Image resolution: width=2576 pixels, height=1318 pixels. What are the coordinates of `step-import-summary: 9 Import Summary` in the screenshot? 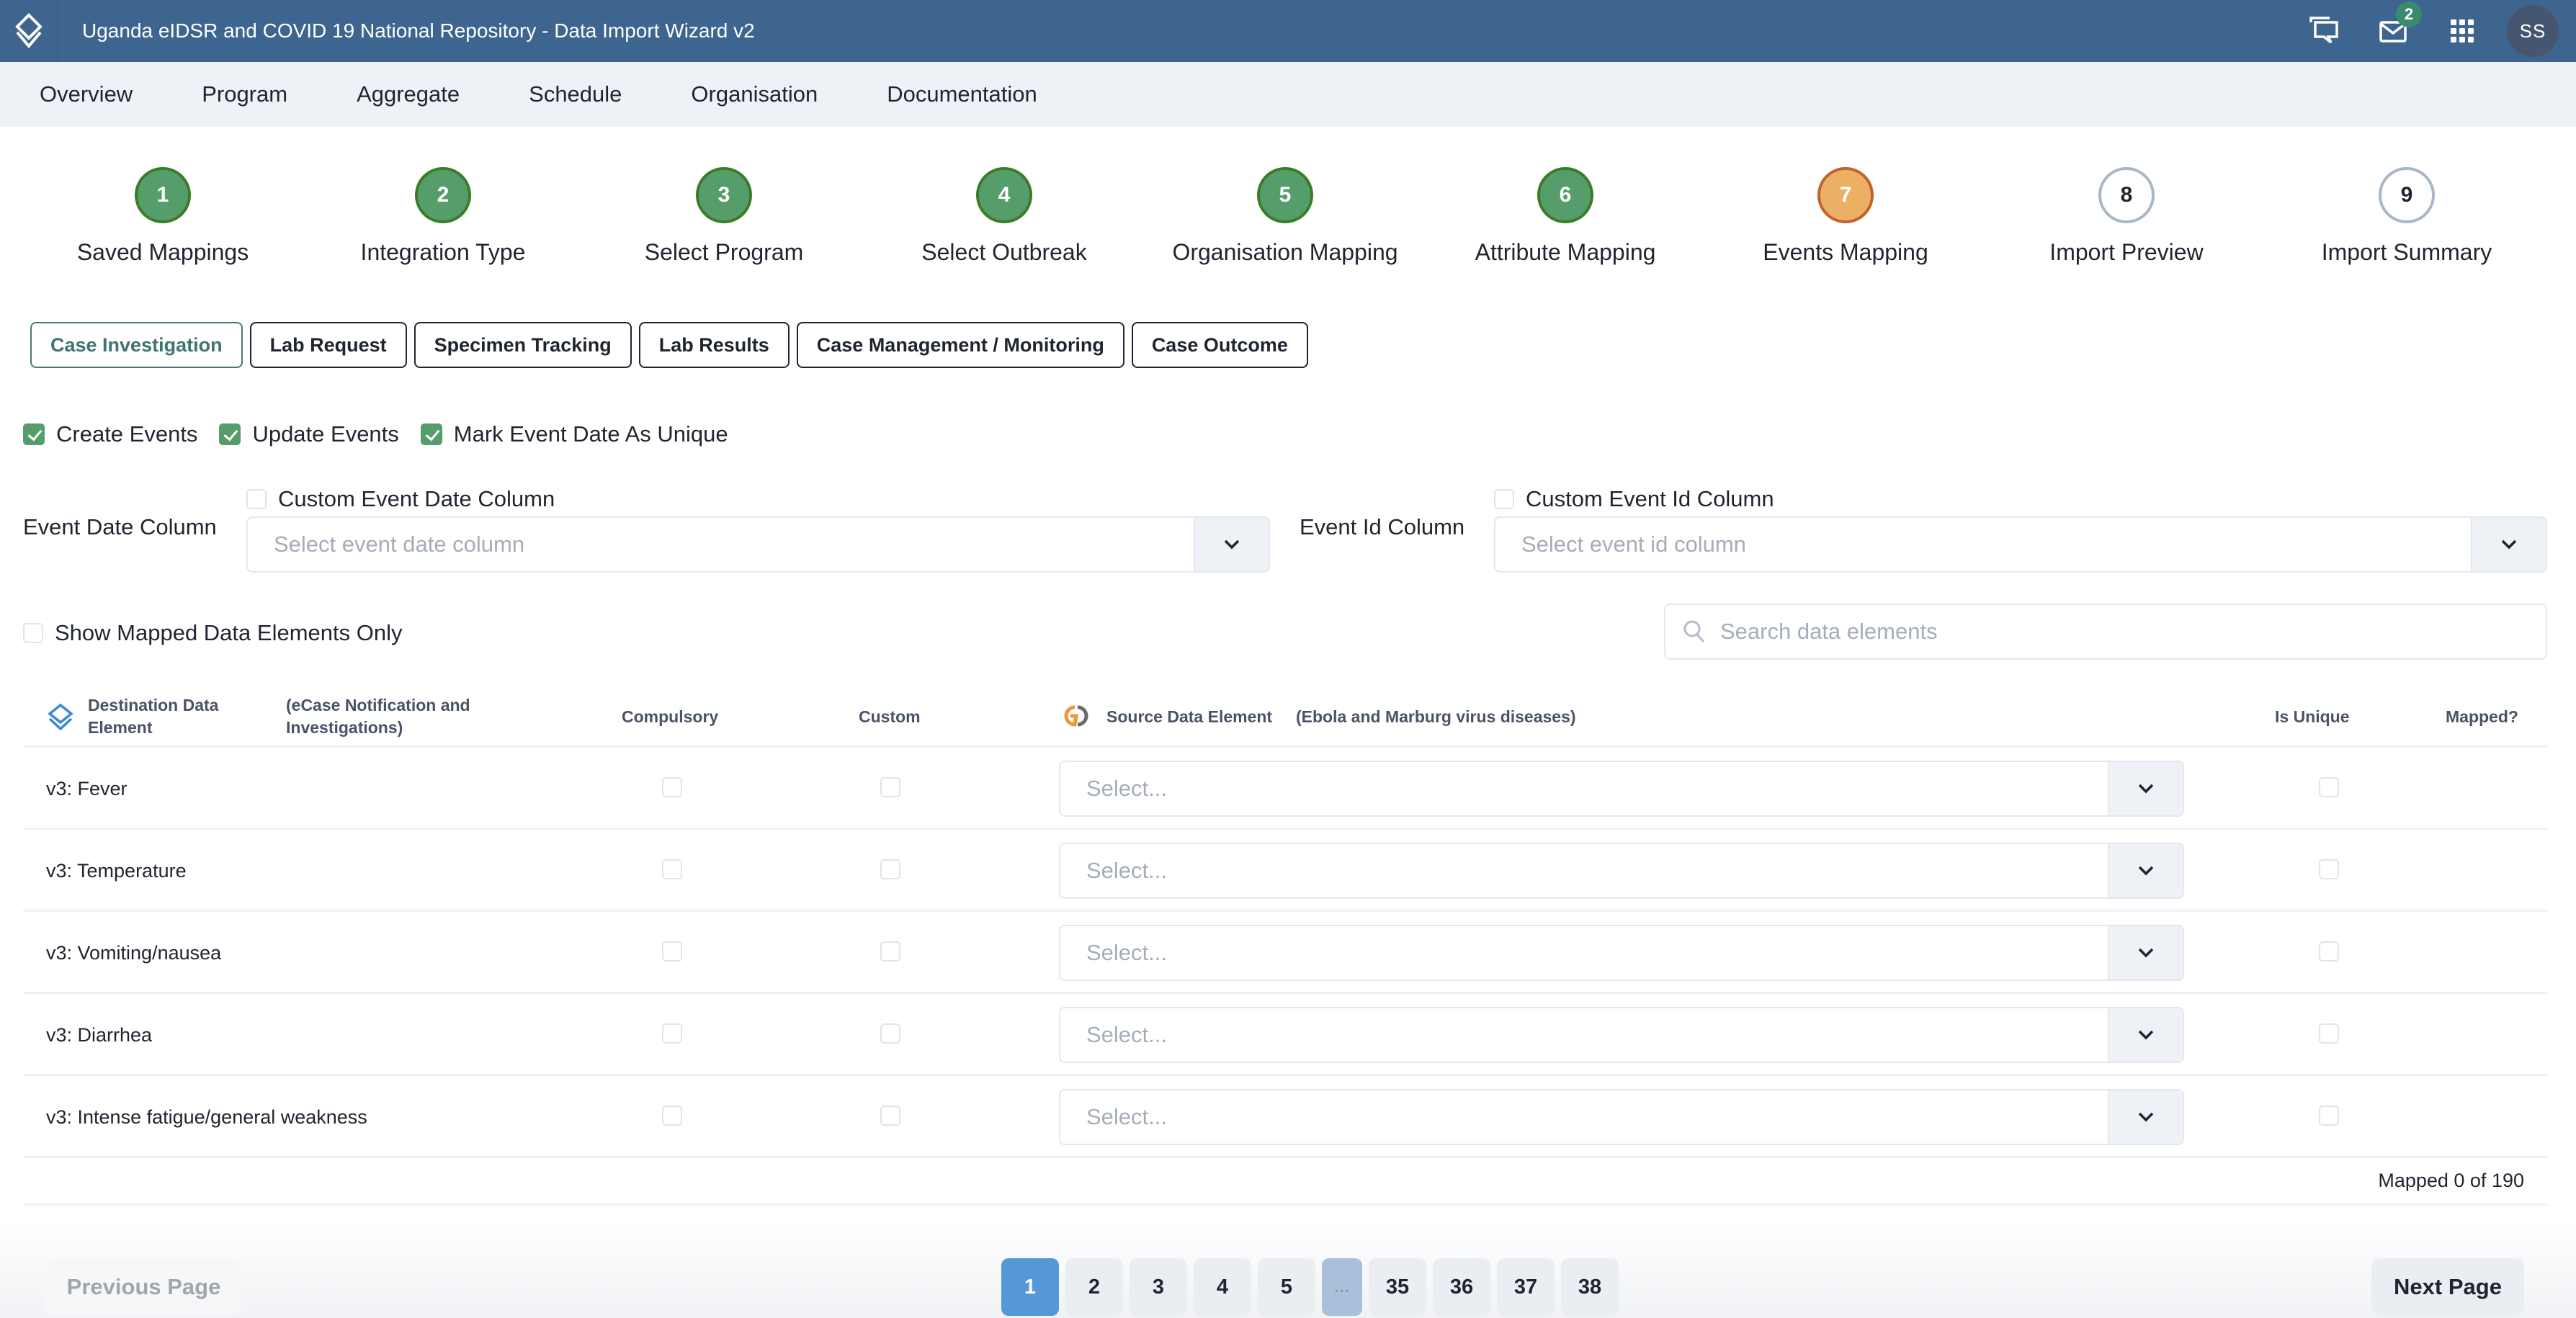 It's located at (2406, 216).